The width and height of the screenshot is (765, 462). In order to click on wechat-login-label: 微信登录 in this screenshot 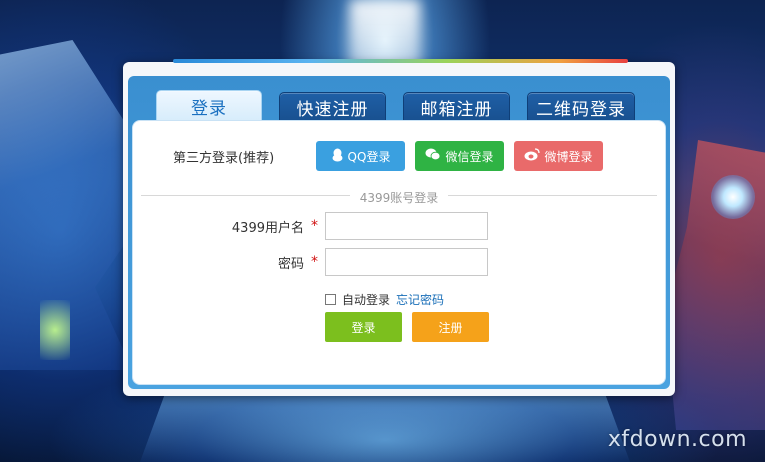, I will do `click(469, 156)`.